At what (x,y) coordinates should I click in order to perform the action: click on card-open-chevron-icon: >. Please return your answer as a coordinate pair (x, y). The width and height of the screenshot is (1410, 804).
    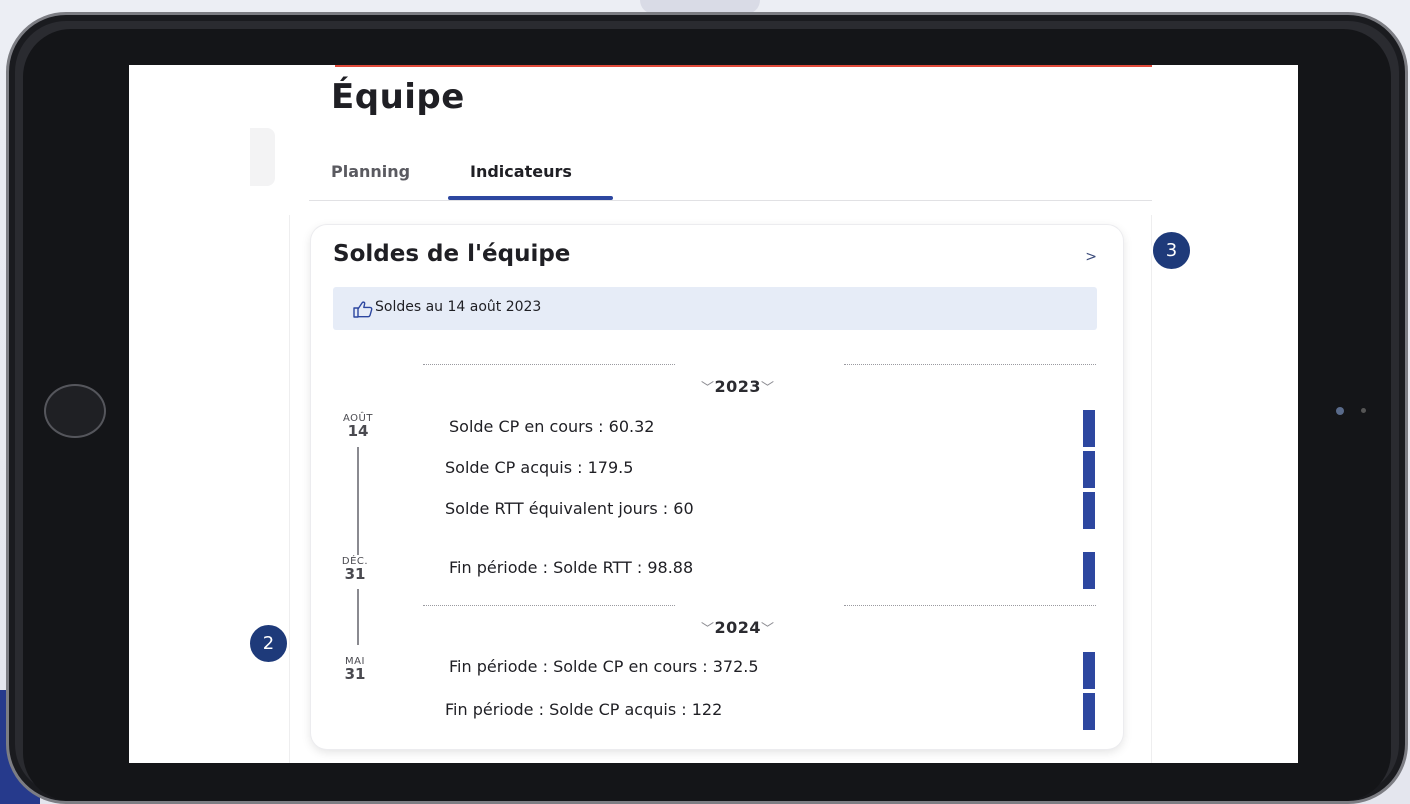
    Looking at the image, I should click on (1091, 257).